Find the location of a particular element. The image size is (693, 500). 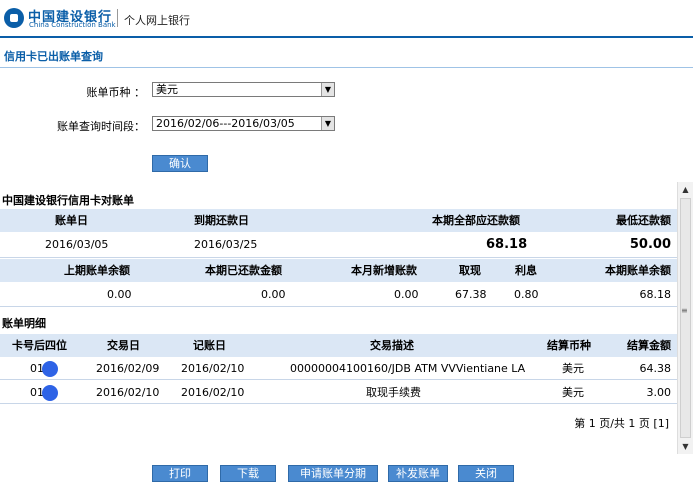

installment-button: 申请账单分期 is located at coordinates (333, 473).